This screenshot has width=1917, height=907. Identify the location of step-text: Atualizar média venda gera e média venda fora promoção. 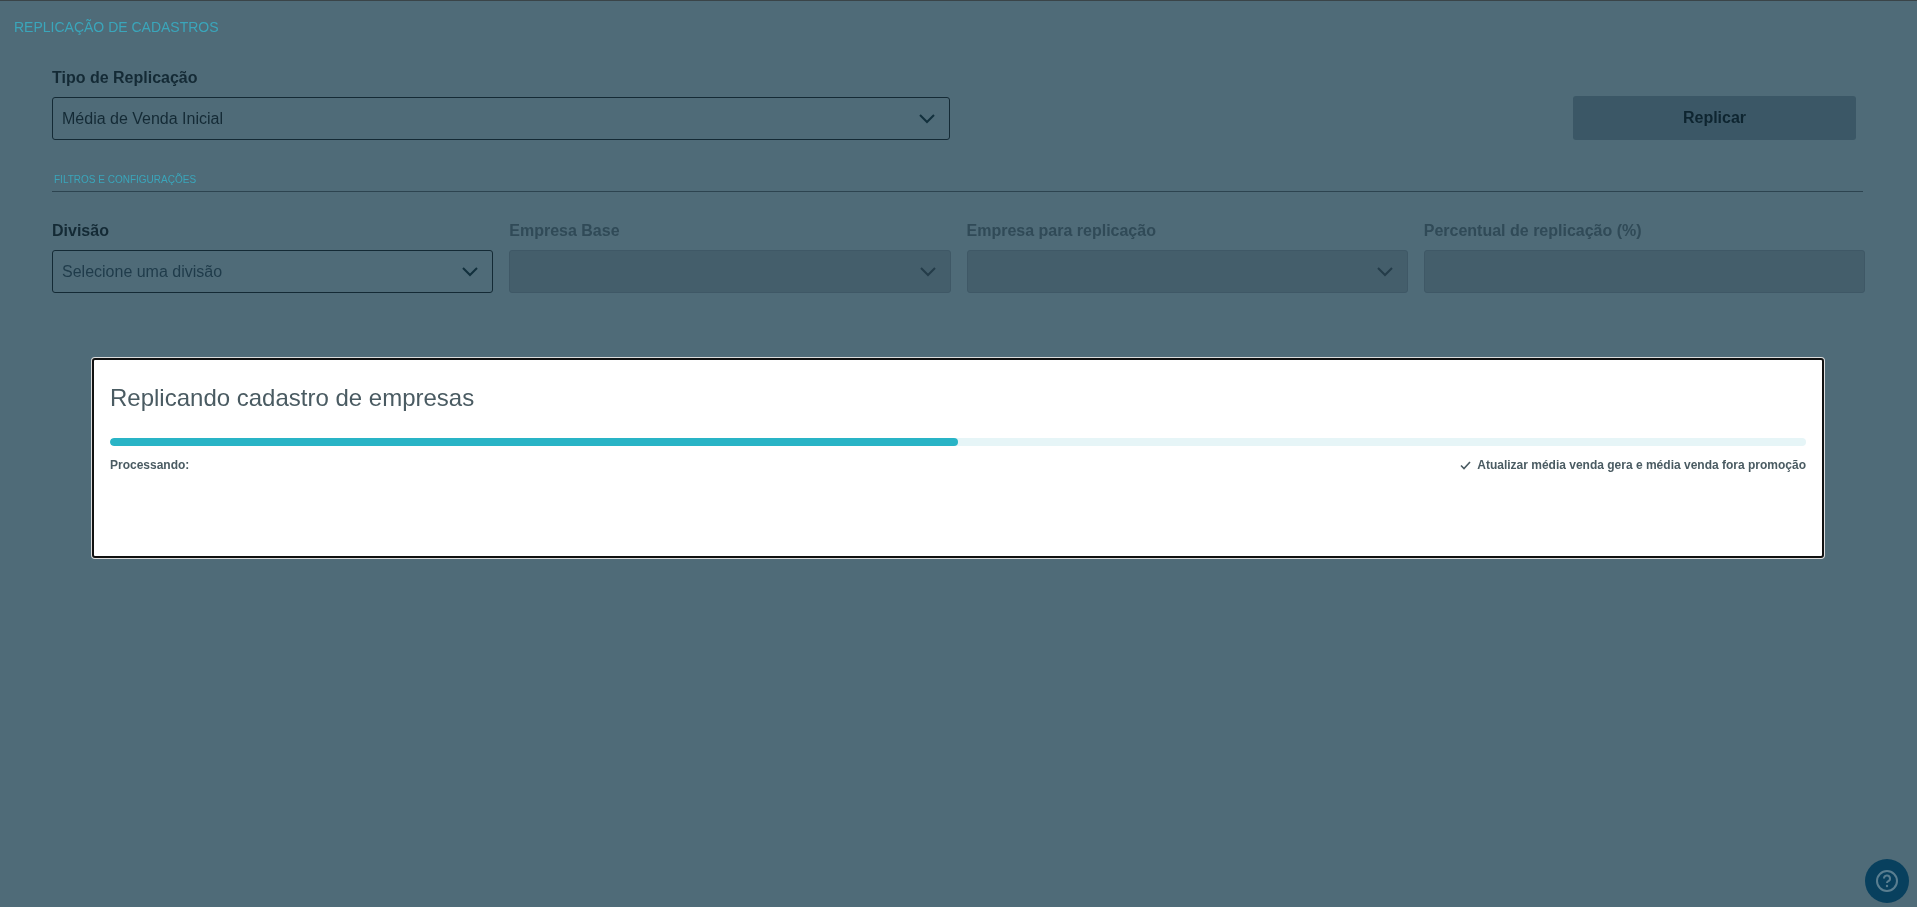
(1641, 465).